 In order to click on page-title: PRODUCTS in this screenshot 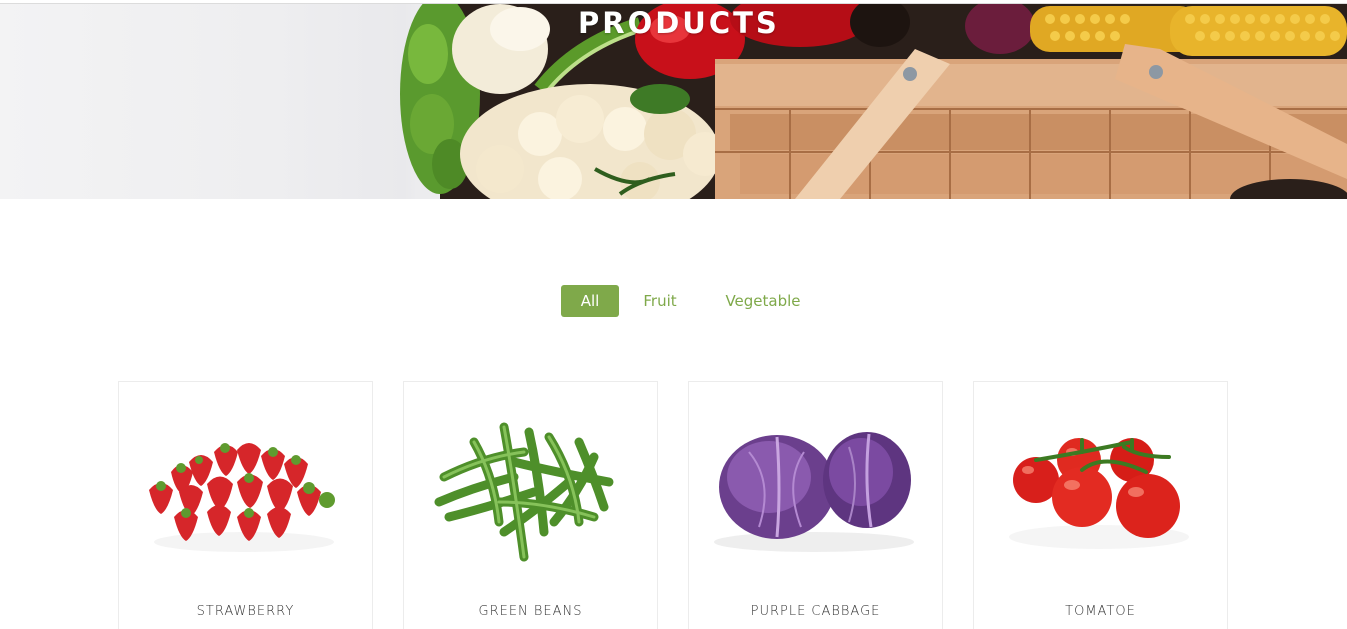, I will do `click(679, 23)`.